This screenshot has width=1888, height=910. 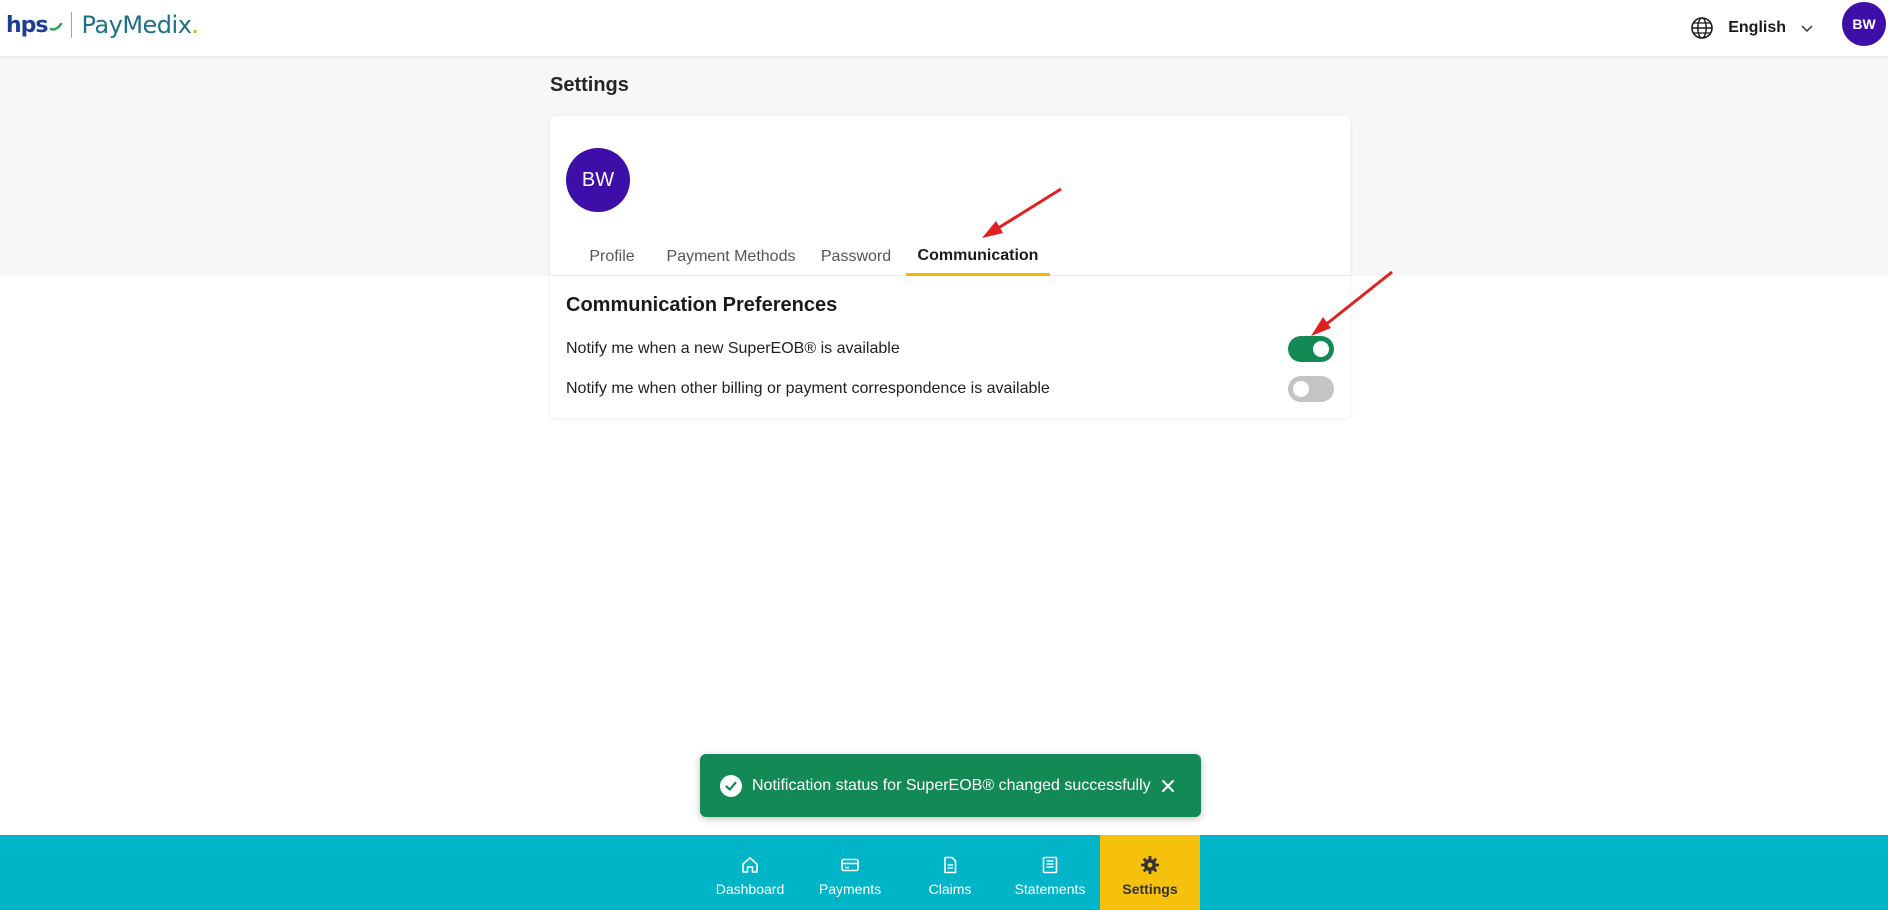 I want to click on tab-communication: Communication, so click(x=978, y=257).